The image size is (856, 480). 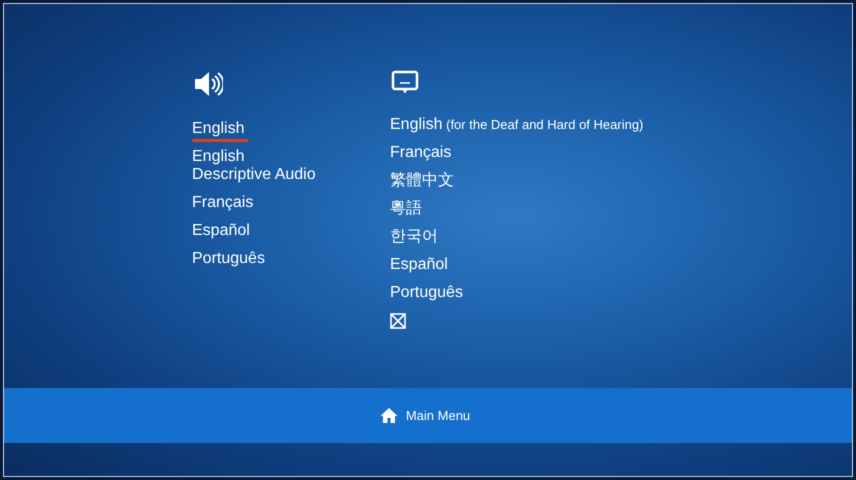 I want to click on subtitles-off-button, so click(x=399, y=321).